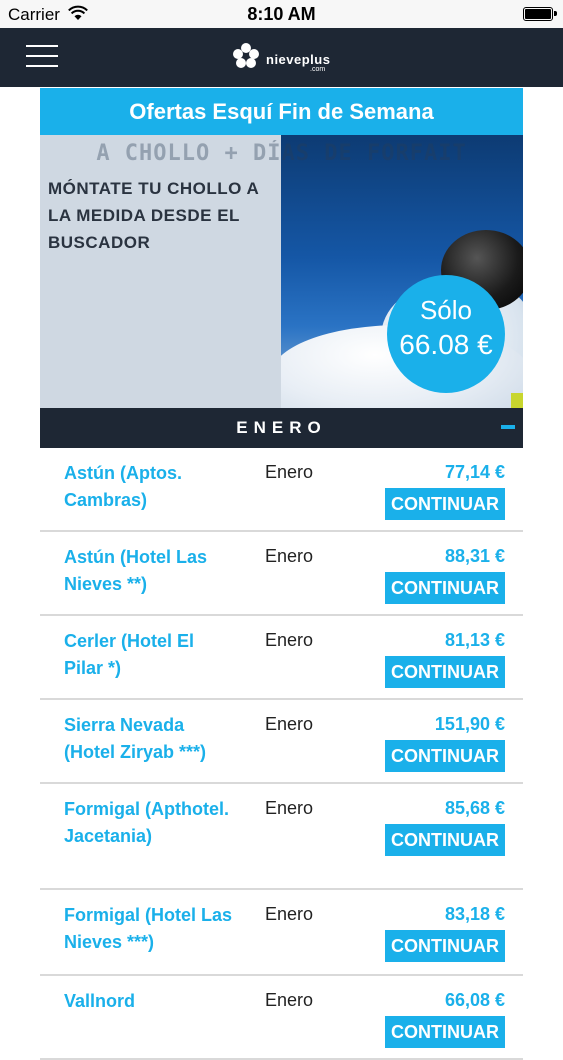 Image resolution: width=563 pixels, height=1060 pixels. Describe the element at coordinates (474, 914) in the screenshot. I see `offer-price: 83,18 €` at that location.